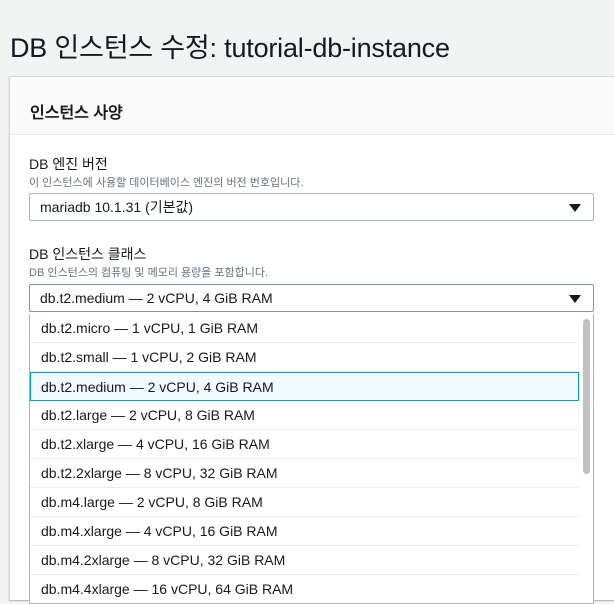 The width and height of the screenshot is (614, 604). What do you see at coordinates (312, 106) in the screenshot?
I see `panel-header: 인스턴스 사양` at bounding box center [312, 106].